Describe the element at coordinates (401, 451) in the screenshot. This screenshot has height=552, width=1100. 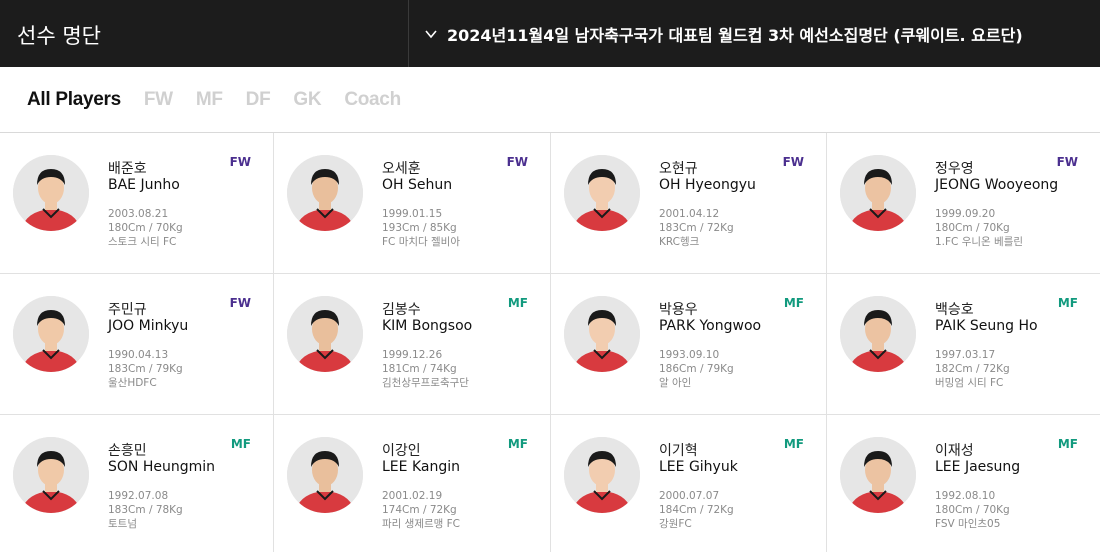
I see `player-name-korean: 이강인` at that location.